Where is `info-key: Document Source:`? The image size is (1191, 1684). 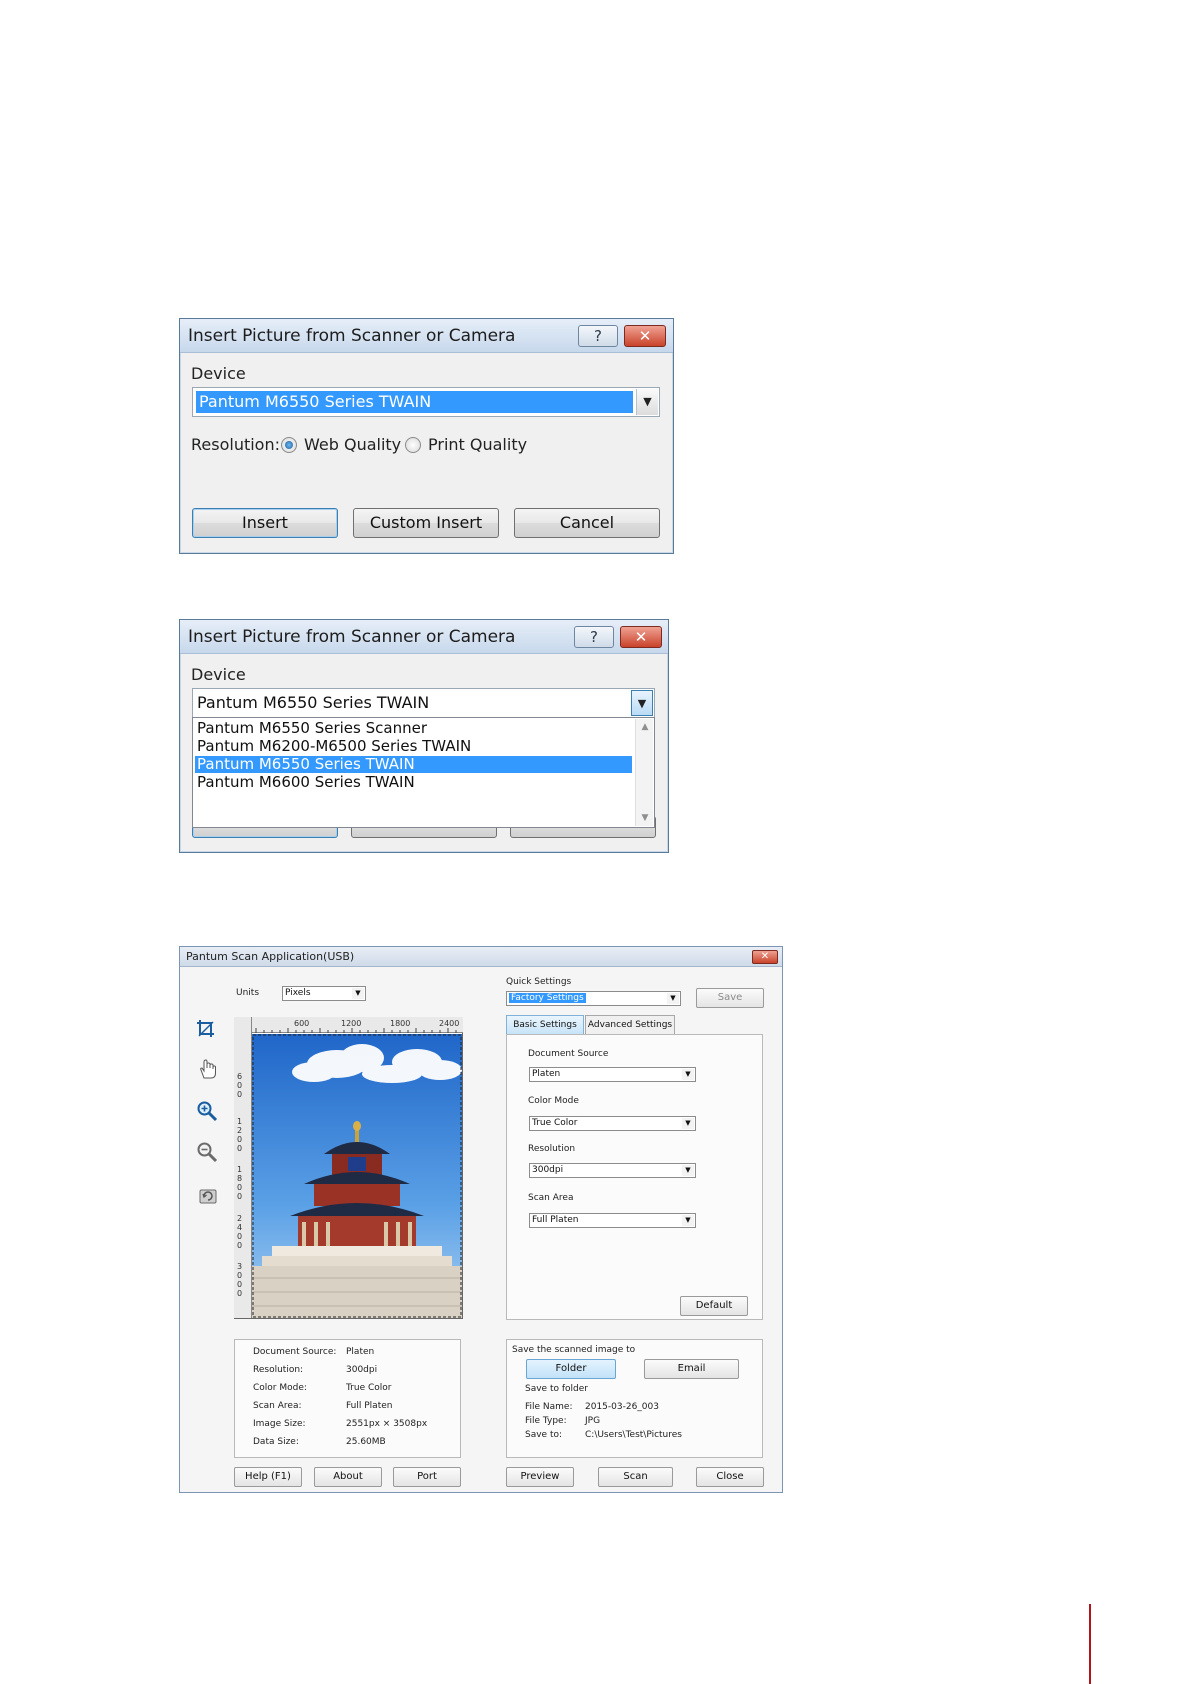 info-key: Document Source: is located at coordinates (295, 1352).